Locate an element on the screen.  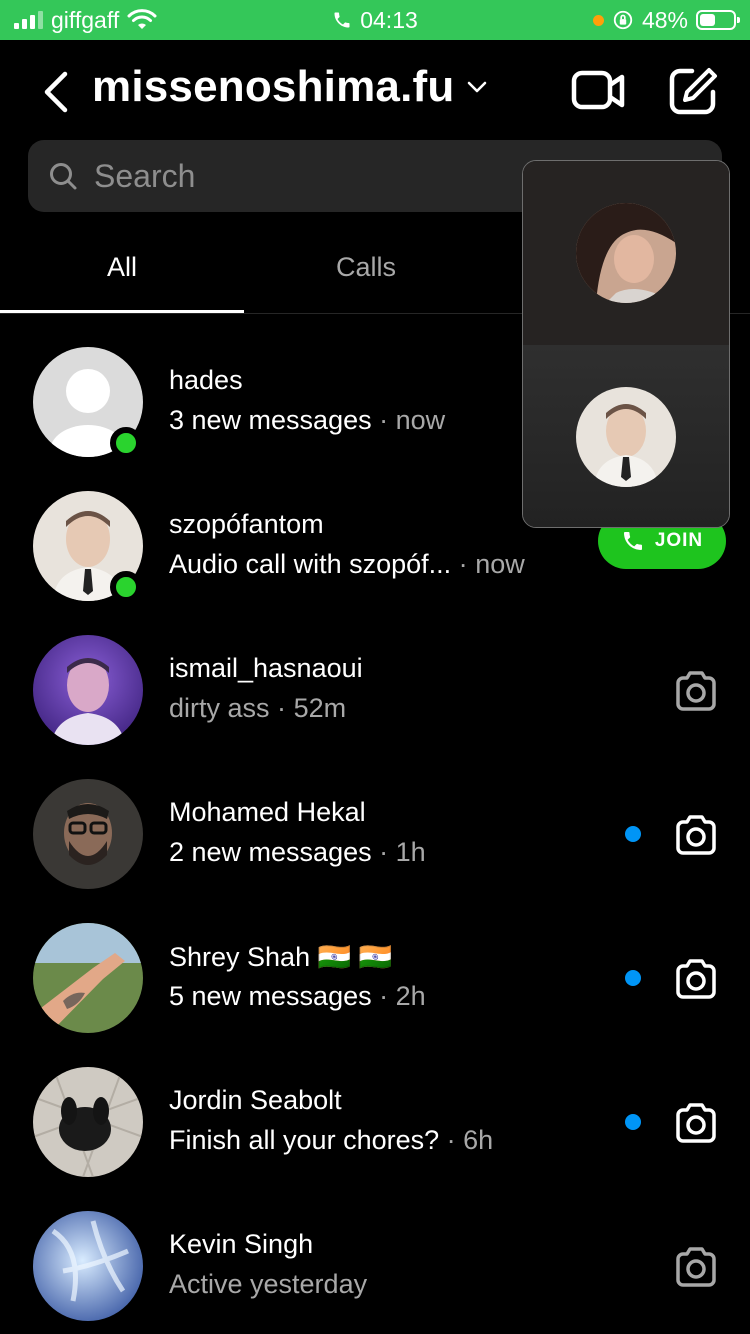
carrier-name: giffgaff is located at coordinates (85, 19).